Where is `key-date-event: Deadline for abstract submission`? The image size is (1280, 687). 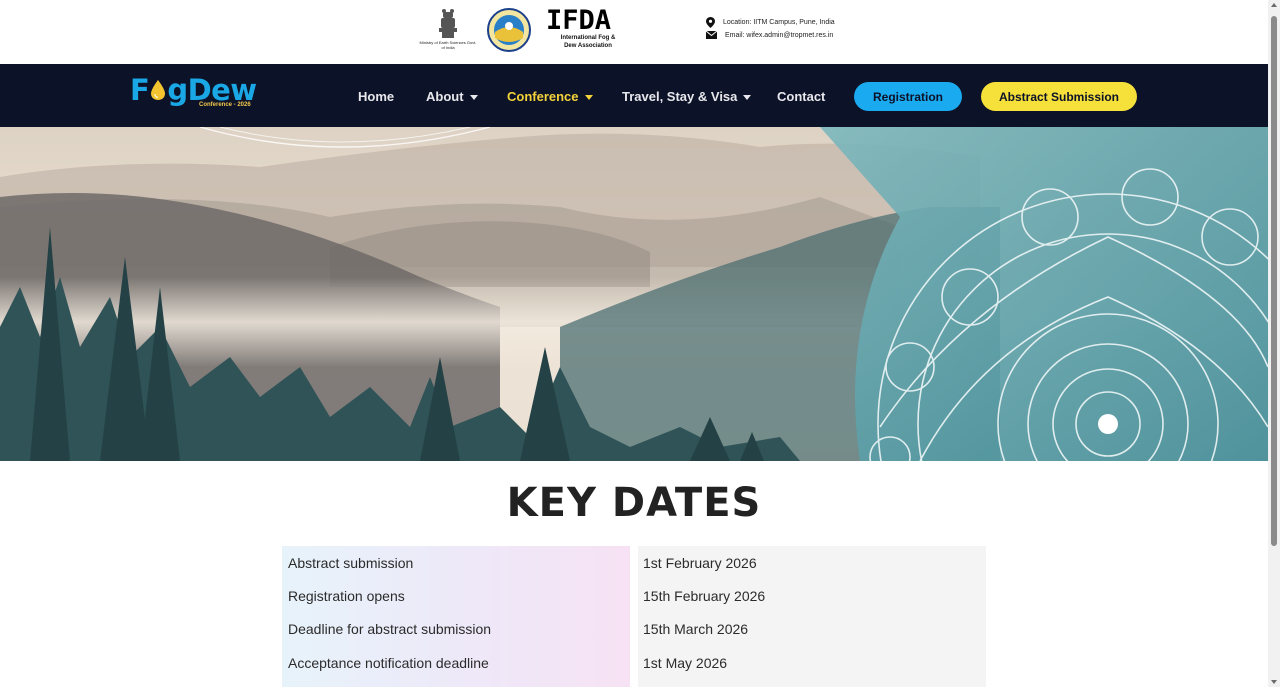
key-date-event: Deadline for abstract submission is located at coordinates (390, 629).